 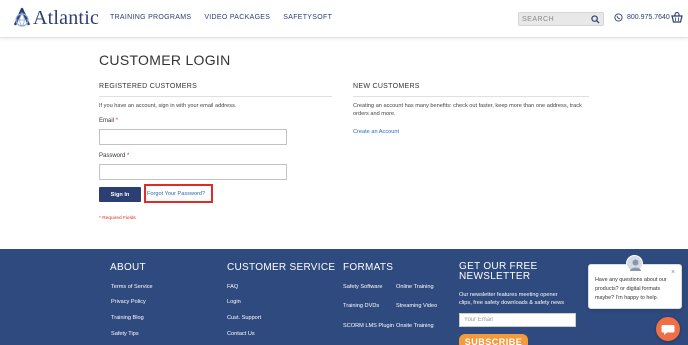 I want to click on forgot-password-link: Forgot Your Password?, so click(x=176, y=194).